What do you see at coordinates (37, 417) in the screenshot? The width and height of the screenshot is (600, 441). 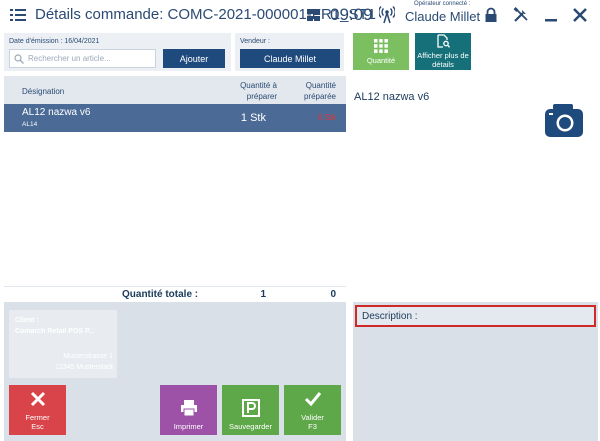 I see `close-order-label: Fermer` at bounding box center [37, 417].